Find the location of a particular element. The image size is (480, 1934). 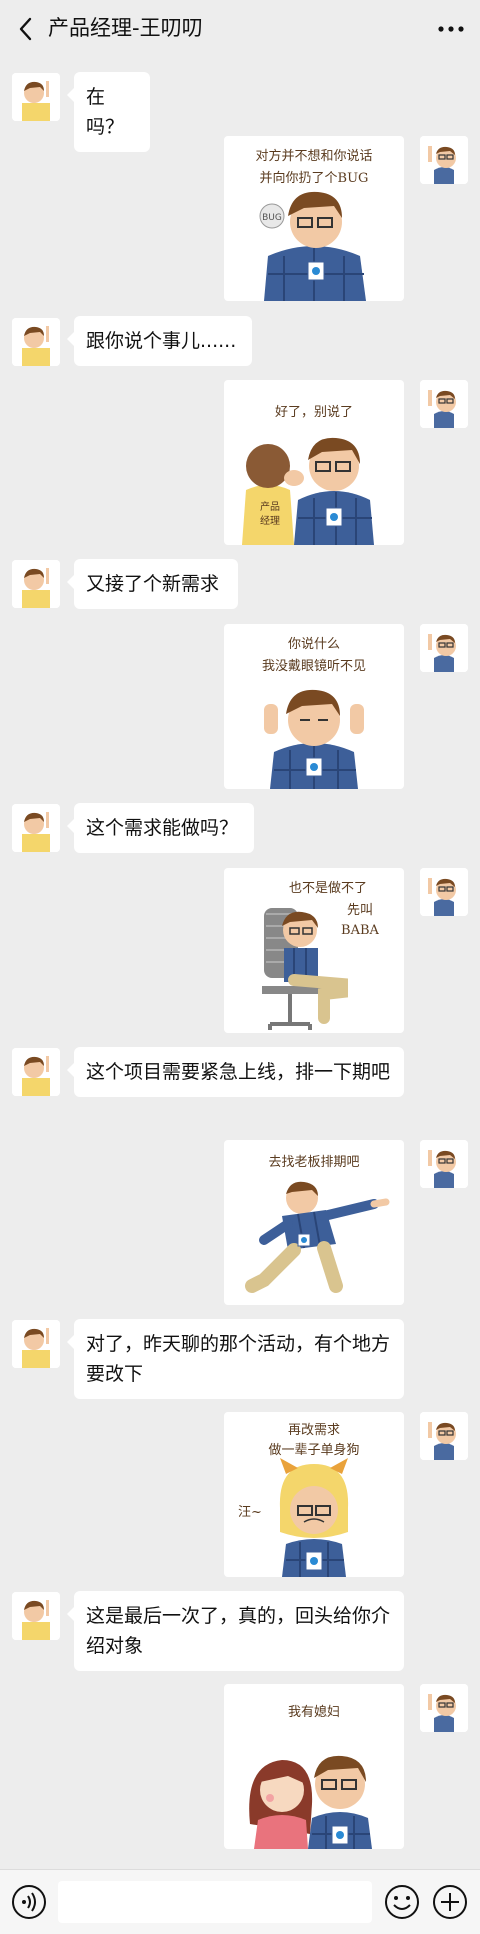

message-text: 这个需求能做吗？ is located at coordinates (162, 828).